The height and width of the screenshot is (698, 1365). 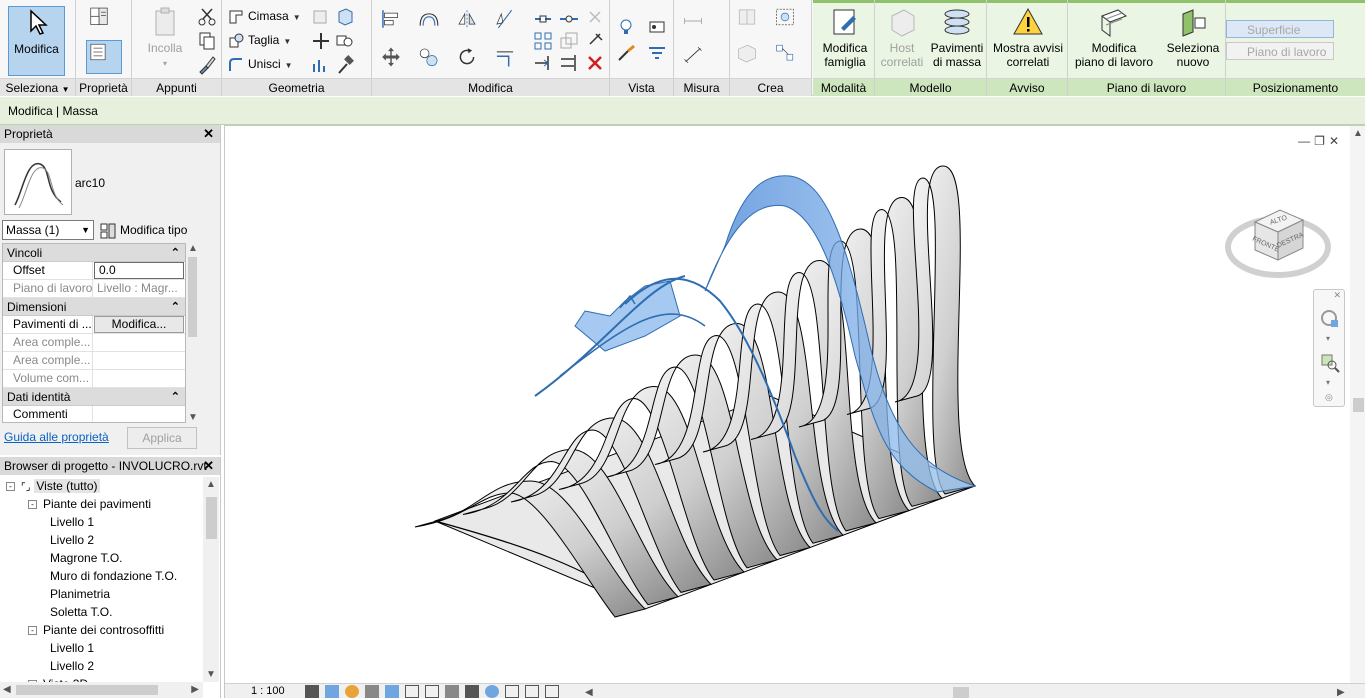 I want to click on unpin-button, so click(x=595, y=19).